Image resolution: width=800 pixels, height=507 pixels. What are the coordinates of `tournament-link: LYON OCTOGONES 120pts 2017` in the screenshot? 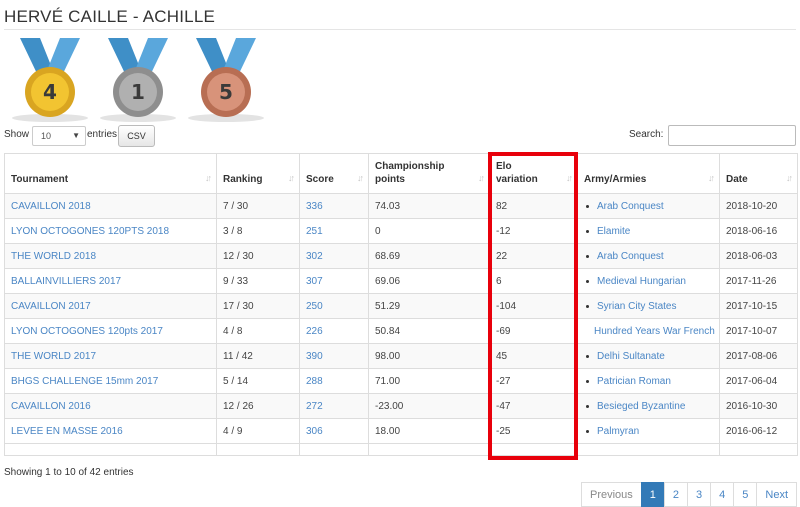 It's located at (87, 331).